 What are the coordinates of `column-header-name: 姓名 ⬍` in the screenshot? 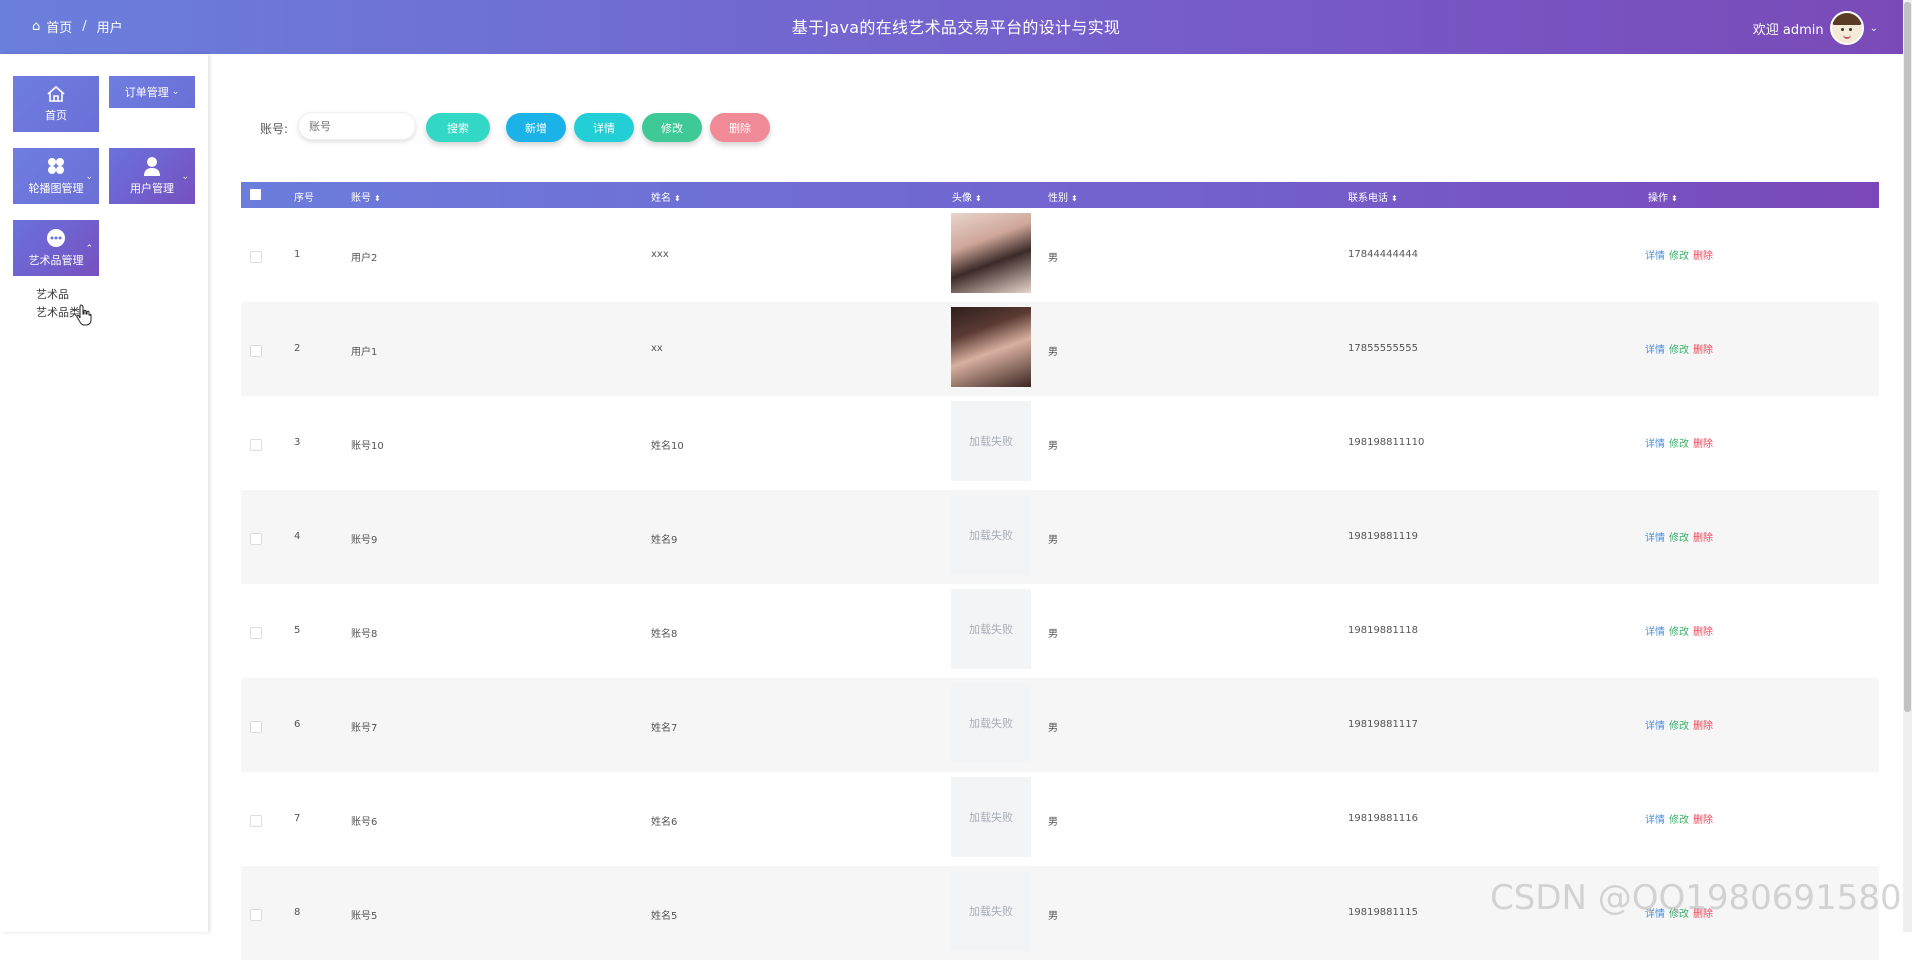 It's located at (666, 196).